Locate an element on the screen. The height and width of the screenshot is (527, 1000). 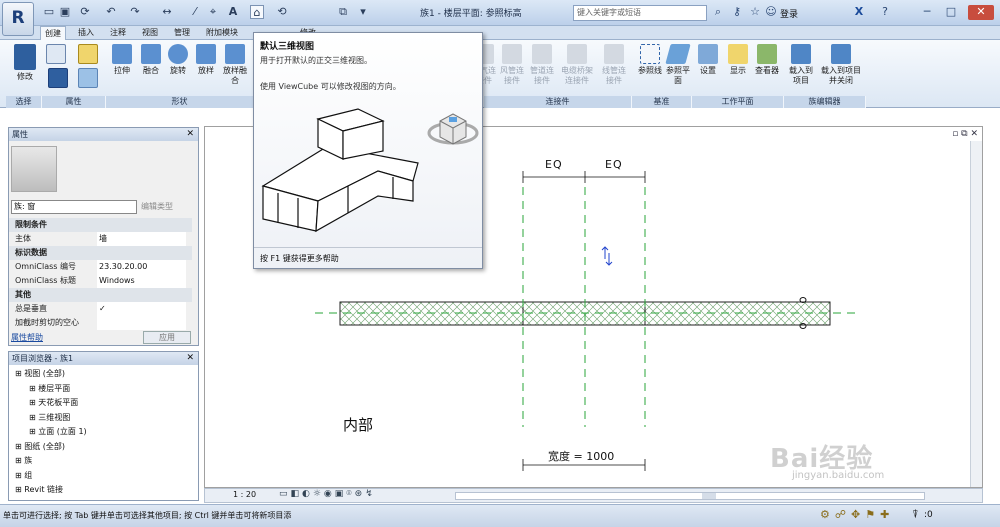
revolve-button: 旋转 is located at coordinates (178, 60).